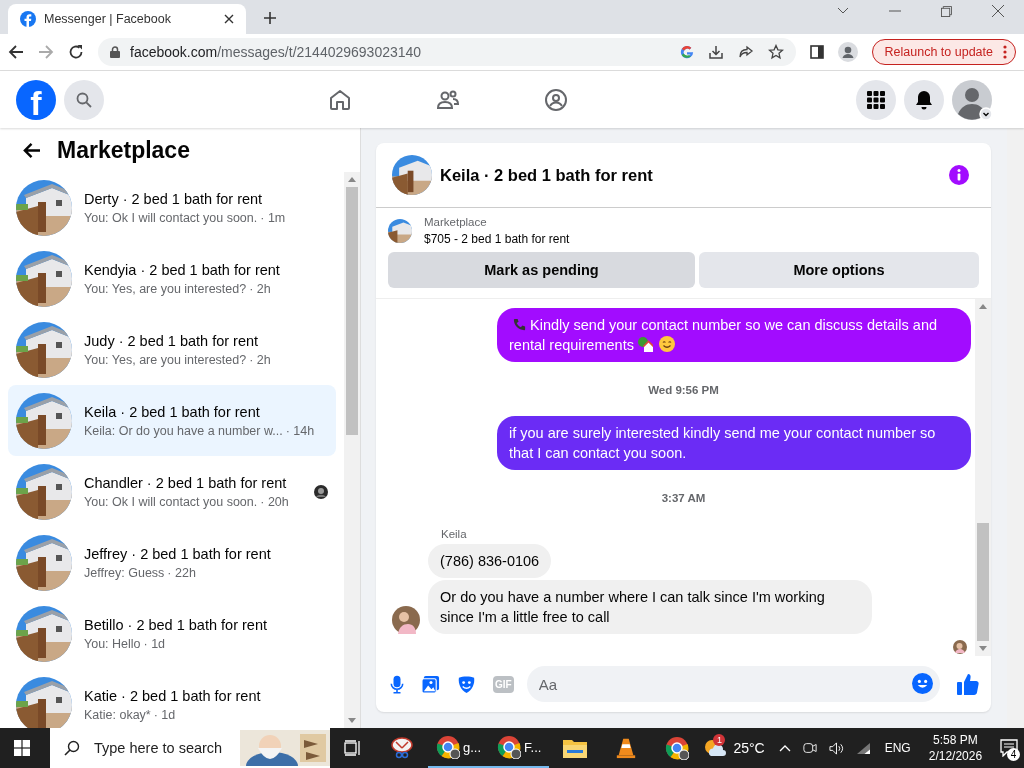 The image size is (1024, 768). I want to click on conversation-item: Derty · 2 bed 1 bath for rent You: Ok I will contact you soon. · 1m, so click(172, 207).